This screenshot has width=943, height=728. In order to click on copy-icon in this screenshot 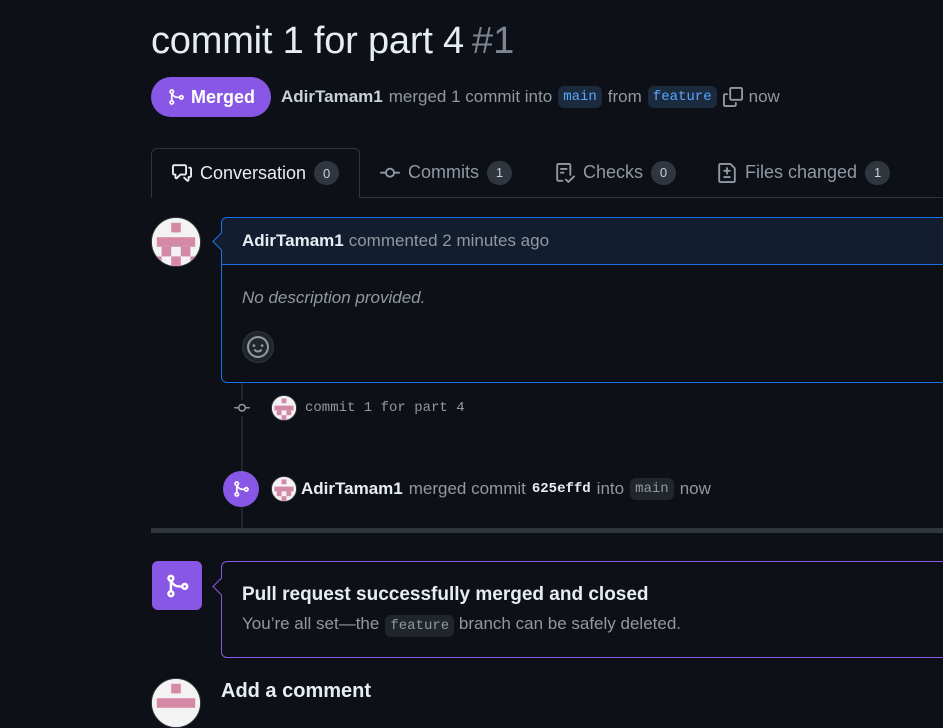, I will do `click(732, 97)`.